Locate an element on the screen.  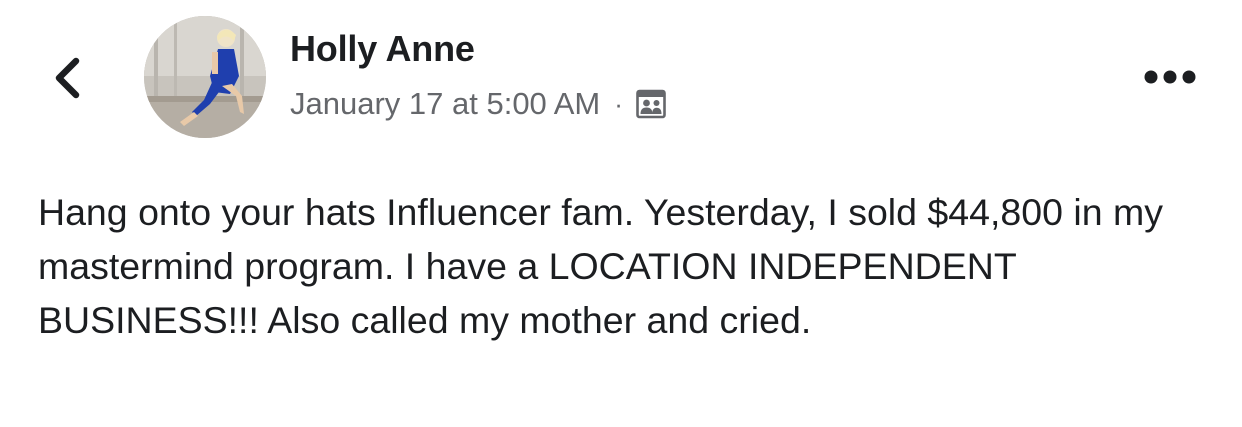
more-horizontal-icon is located at coordinates (1170, 77).